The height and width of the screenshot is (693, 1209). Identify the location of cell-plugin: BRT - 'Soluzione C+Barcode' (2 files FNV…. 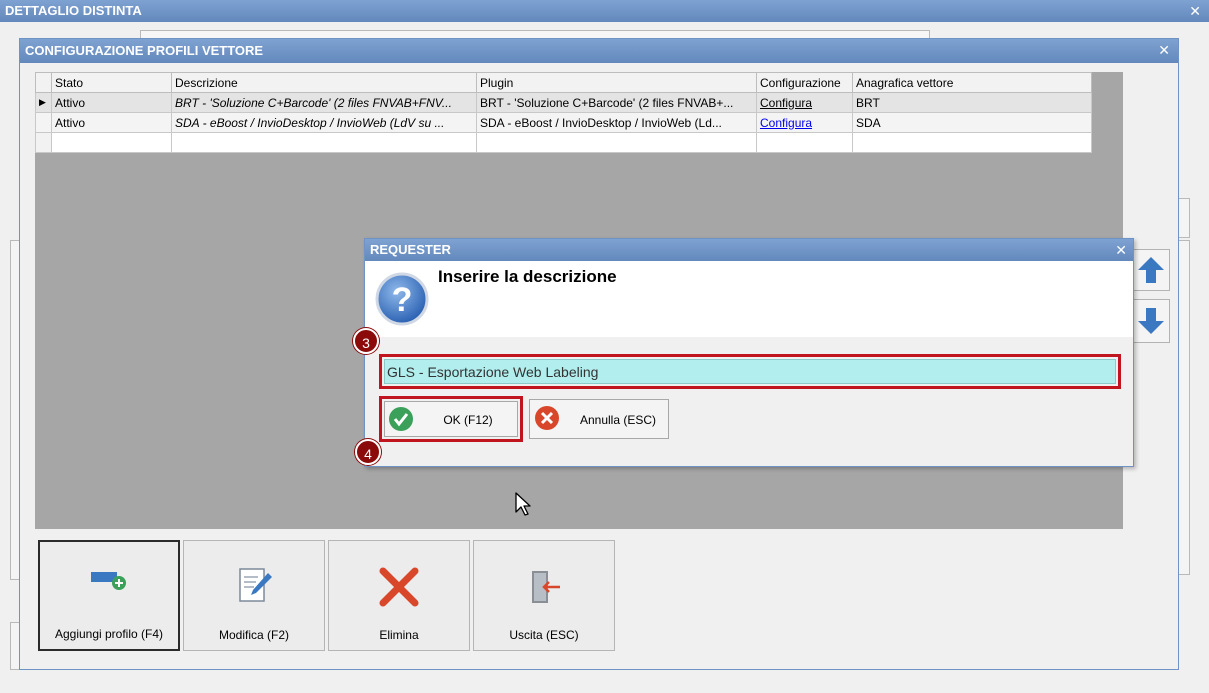
(616, 102).